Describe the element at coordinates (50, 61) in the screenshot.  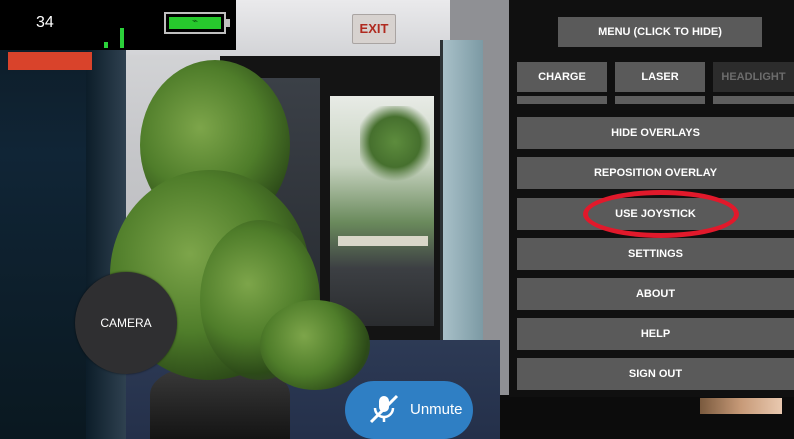
I see `red-status-indicator` at that location.